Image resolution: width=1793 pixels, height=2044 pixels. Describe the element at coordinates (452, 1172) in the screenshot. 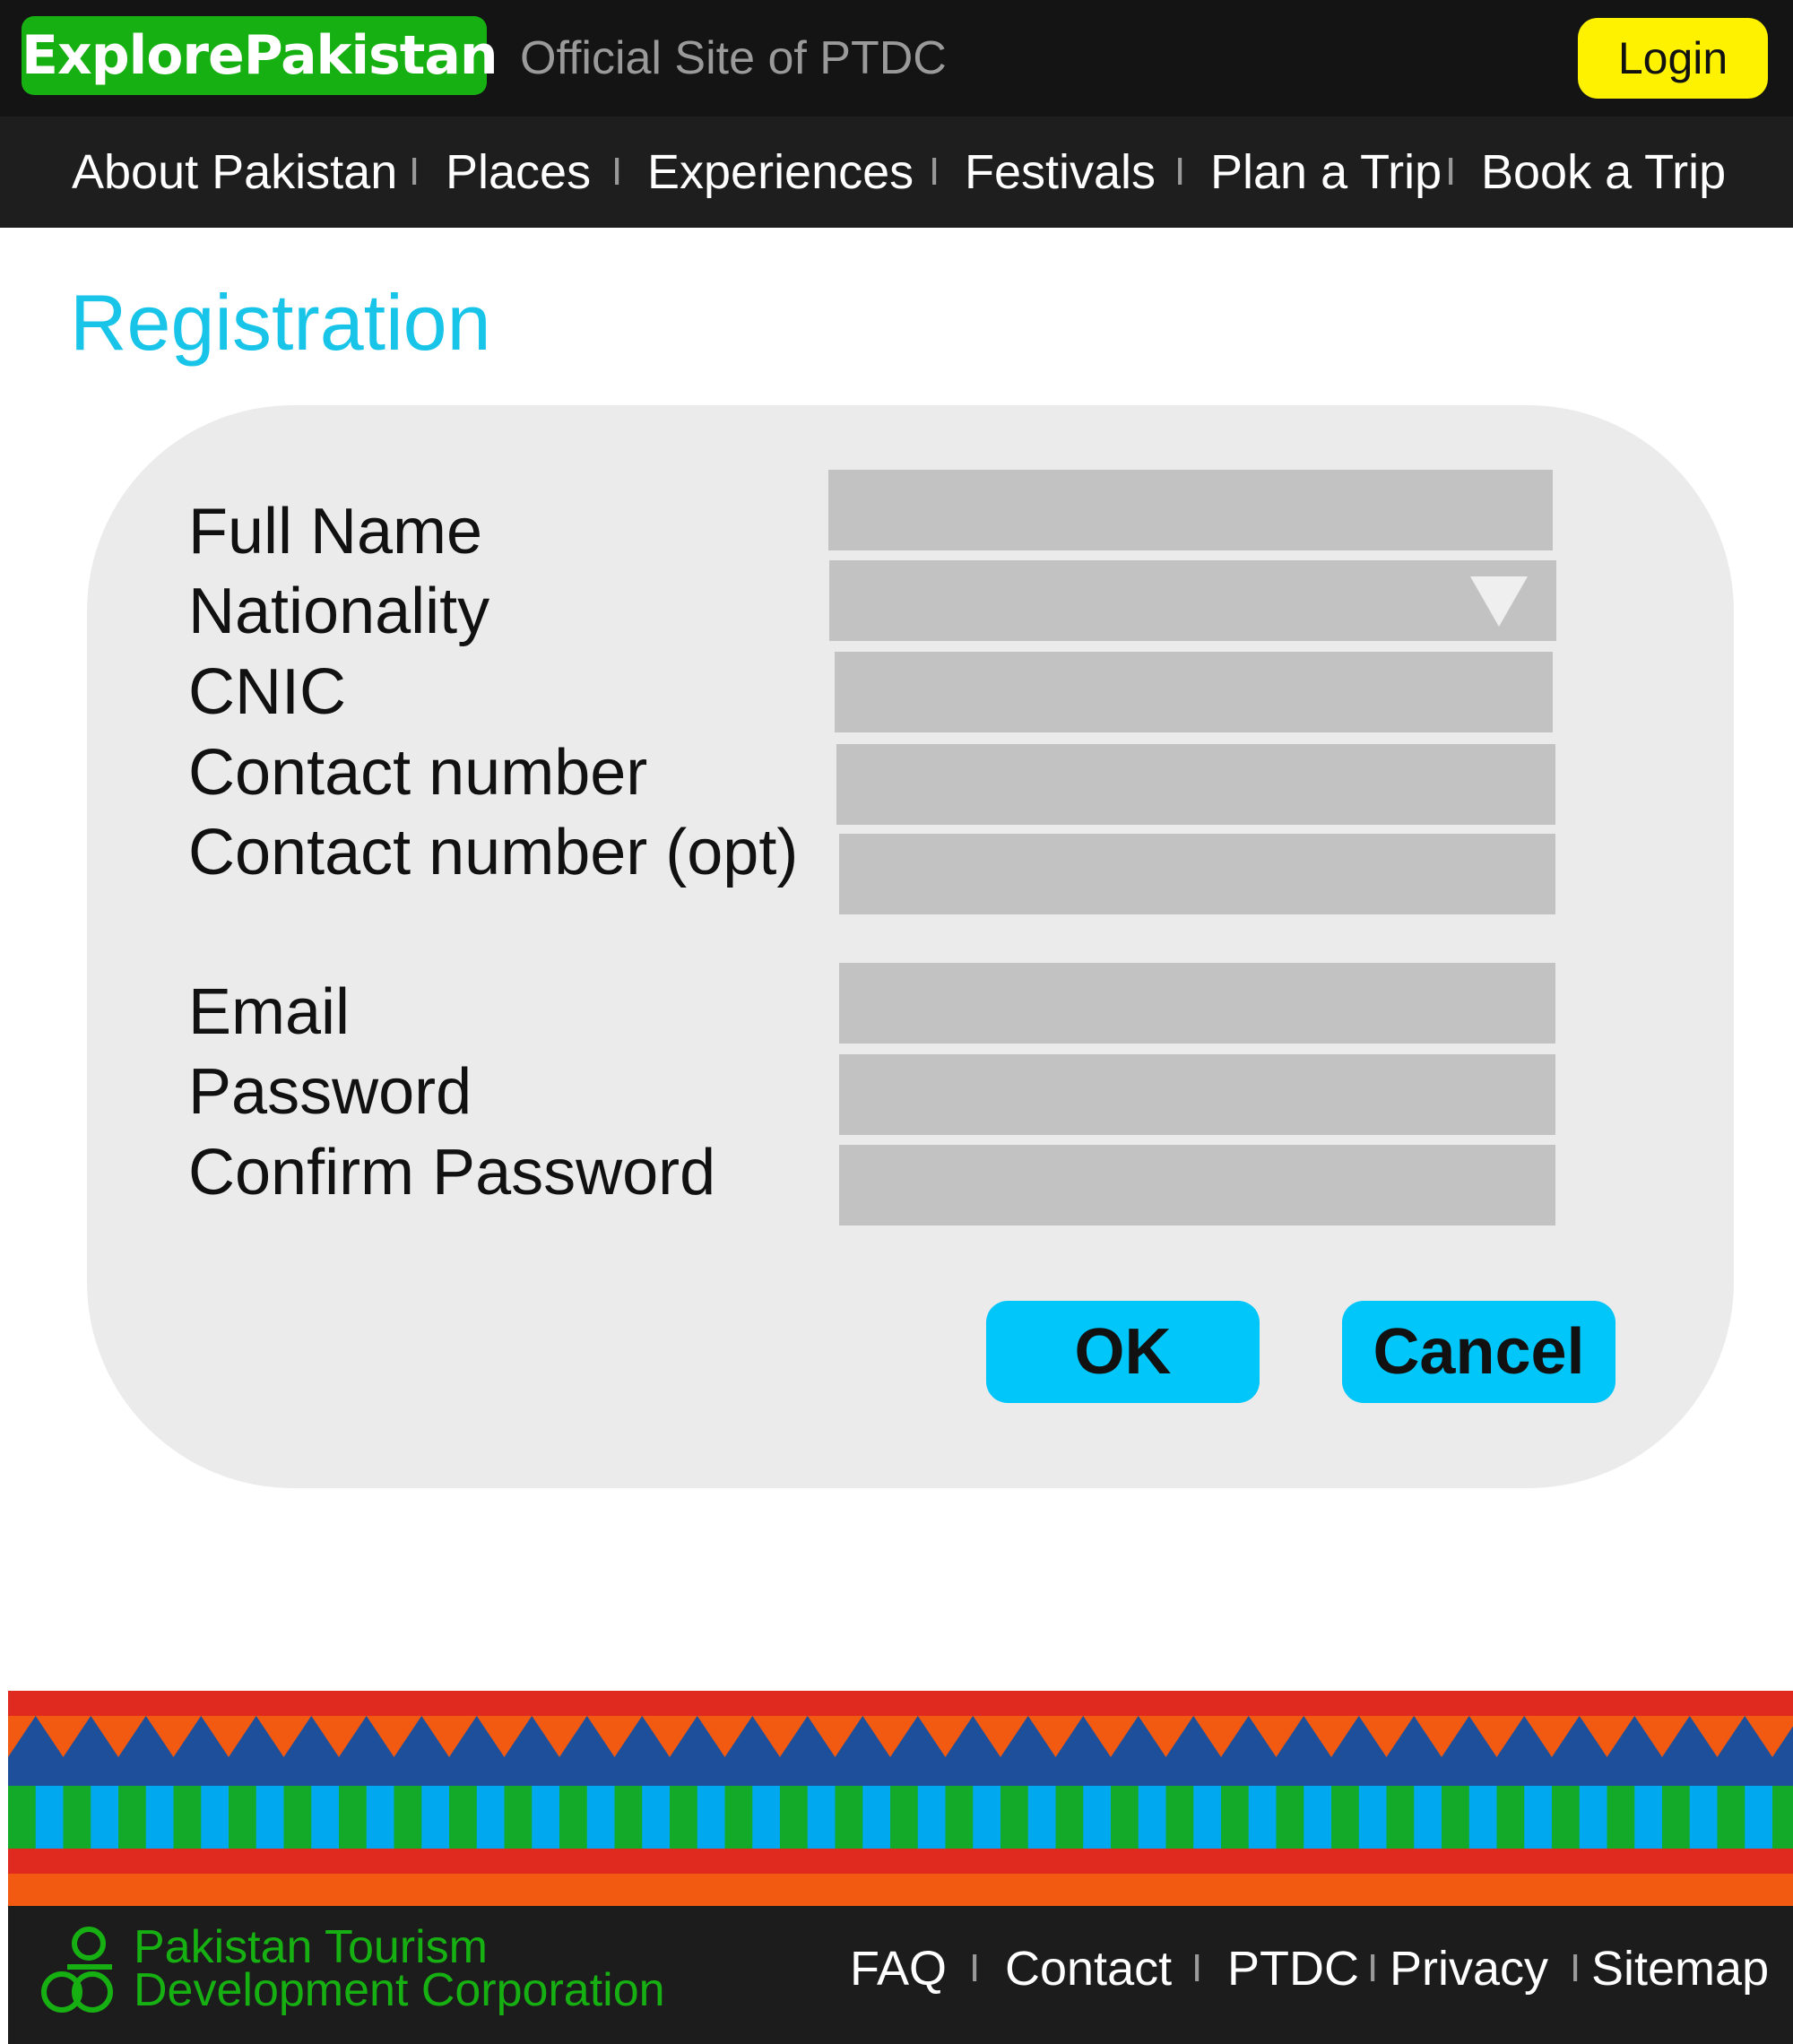

I see `confirm-password-label: Confirm Password` at that location.